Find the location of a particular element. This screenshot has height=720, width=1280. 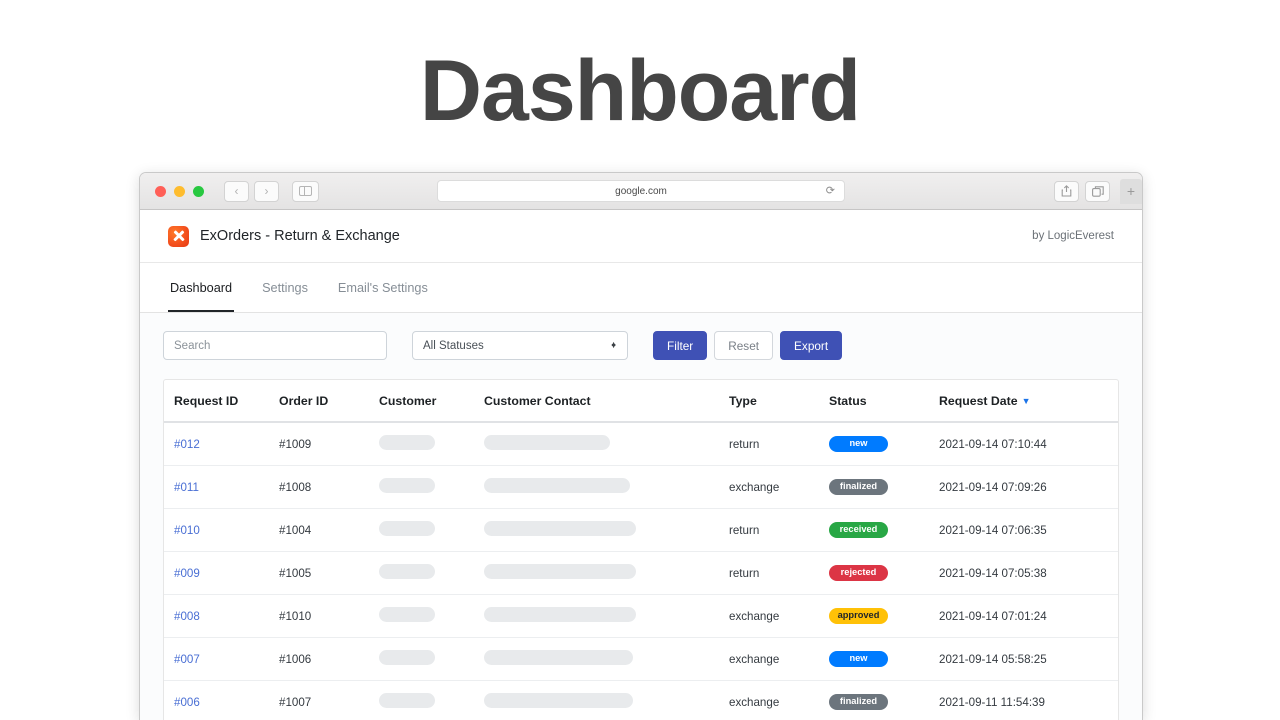

share-button is located at coordinates (1066, 191).